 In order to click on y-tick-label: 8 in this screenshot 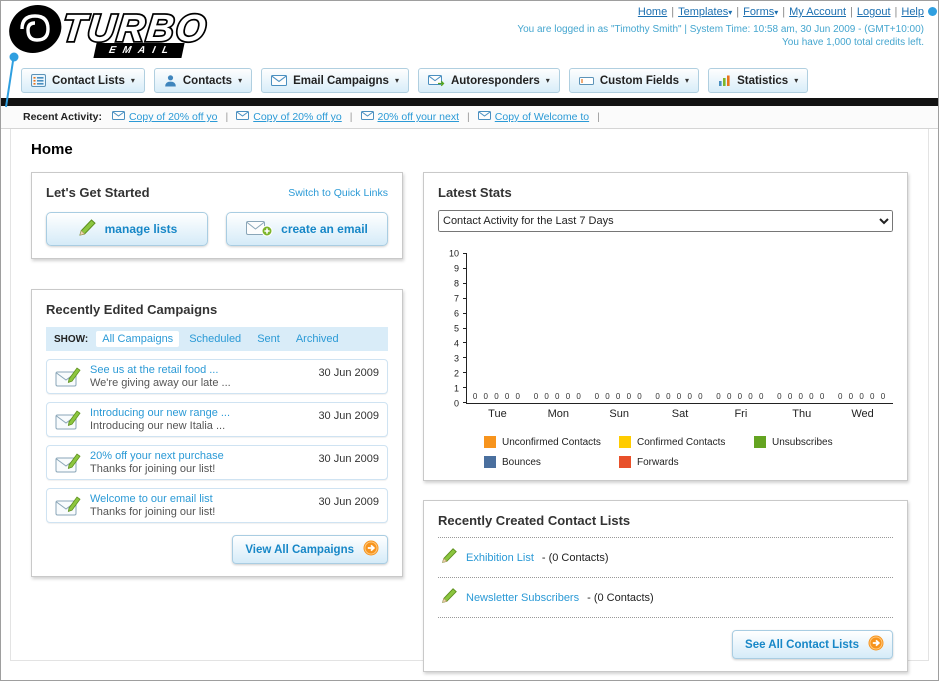, I will do `click(456, 283)`.